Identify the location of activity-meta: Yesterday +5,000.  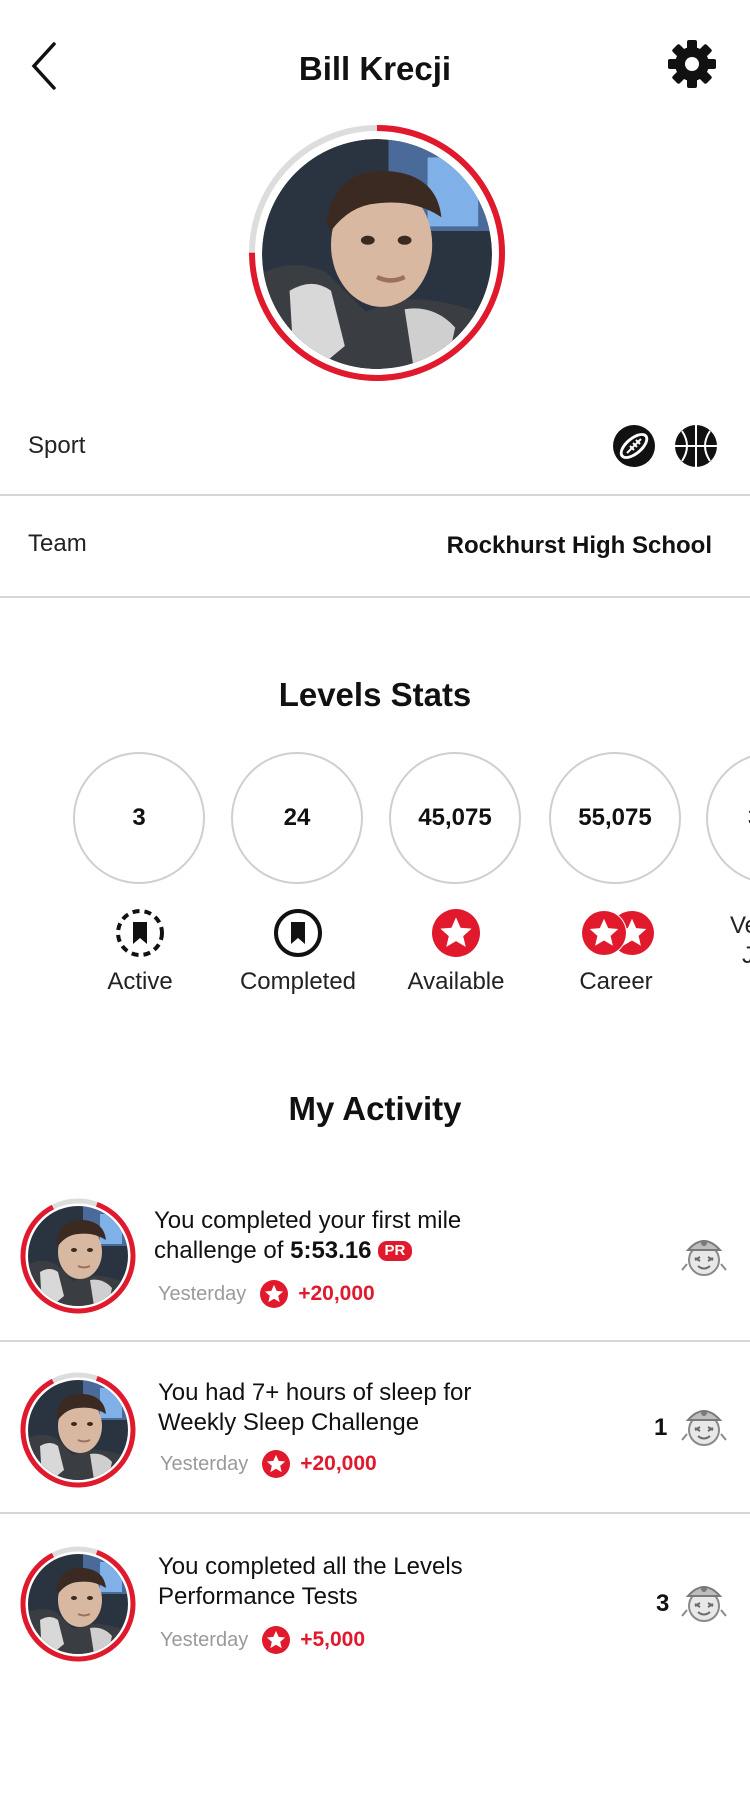
(262, 1640).